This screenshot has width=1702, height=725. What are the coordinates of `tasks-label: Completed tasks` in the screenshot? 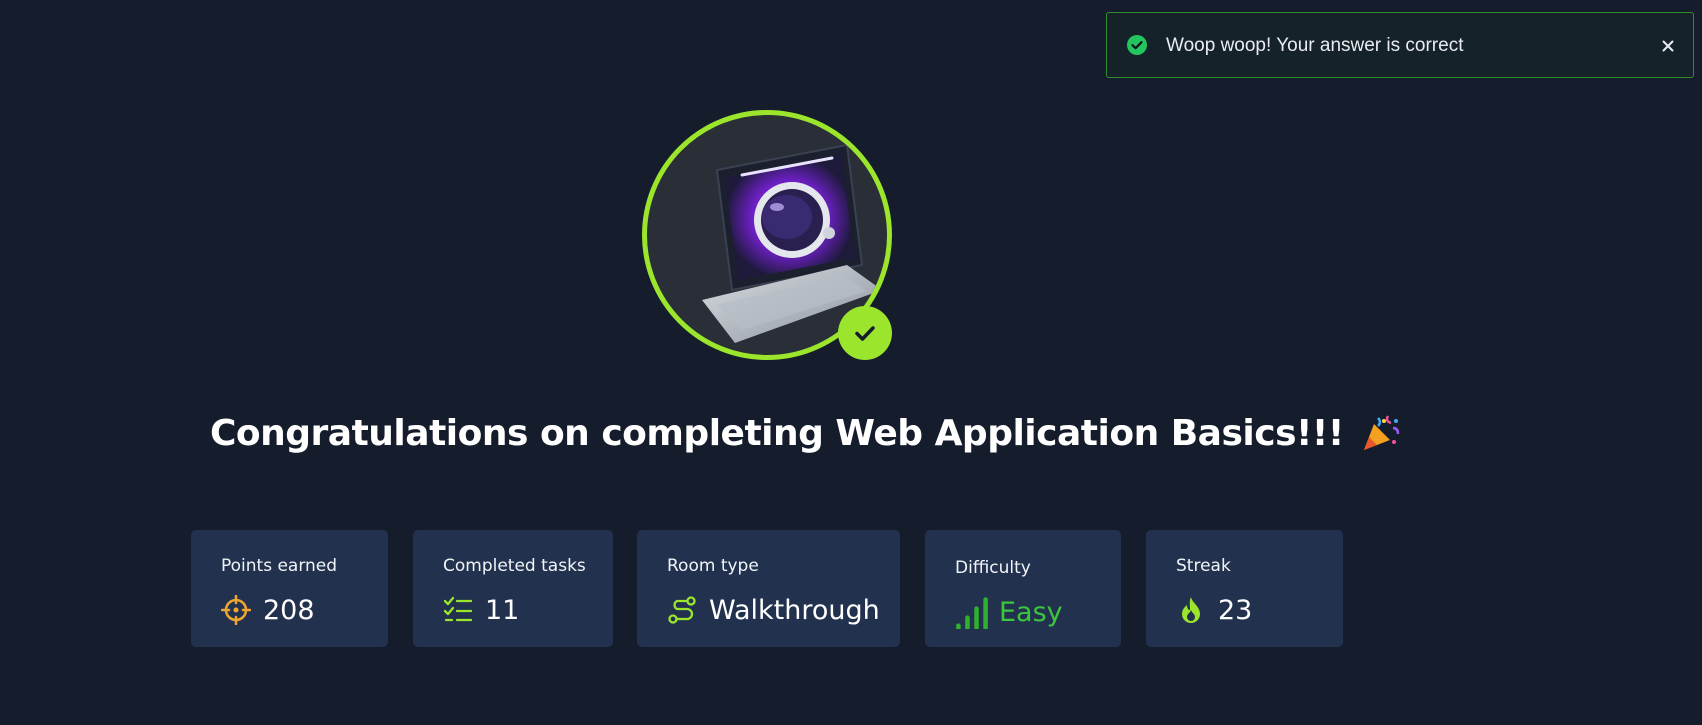 It's located at (514, 566).